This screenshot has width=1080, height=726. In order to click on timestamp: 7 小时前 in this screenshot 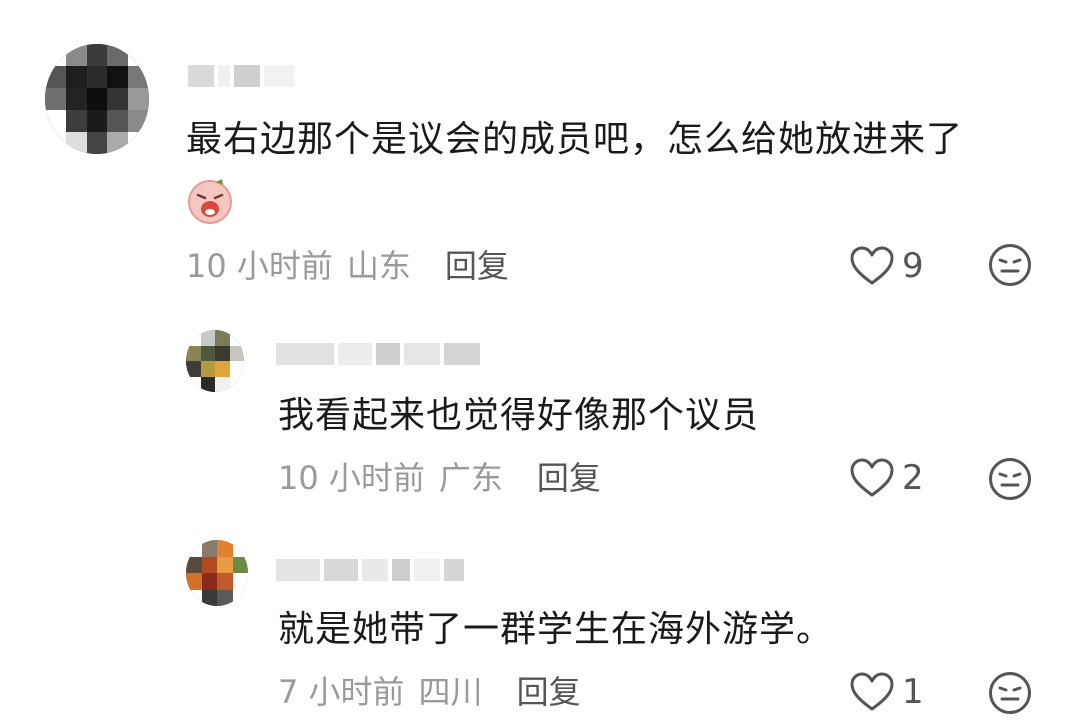, I will do `click(341, 692)`.